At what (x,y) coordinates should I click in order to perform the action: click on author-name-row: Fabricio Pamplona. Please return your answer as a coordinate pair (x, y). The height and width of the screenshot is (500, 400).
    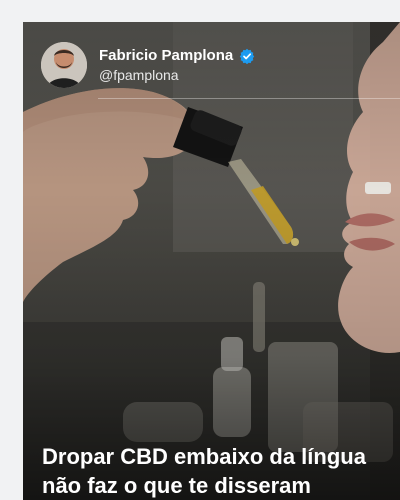
    Looking at the image, I should click on (177, 56).